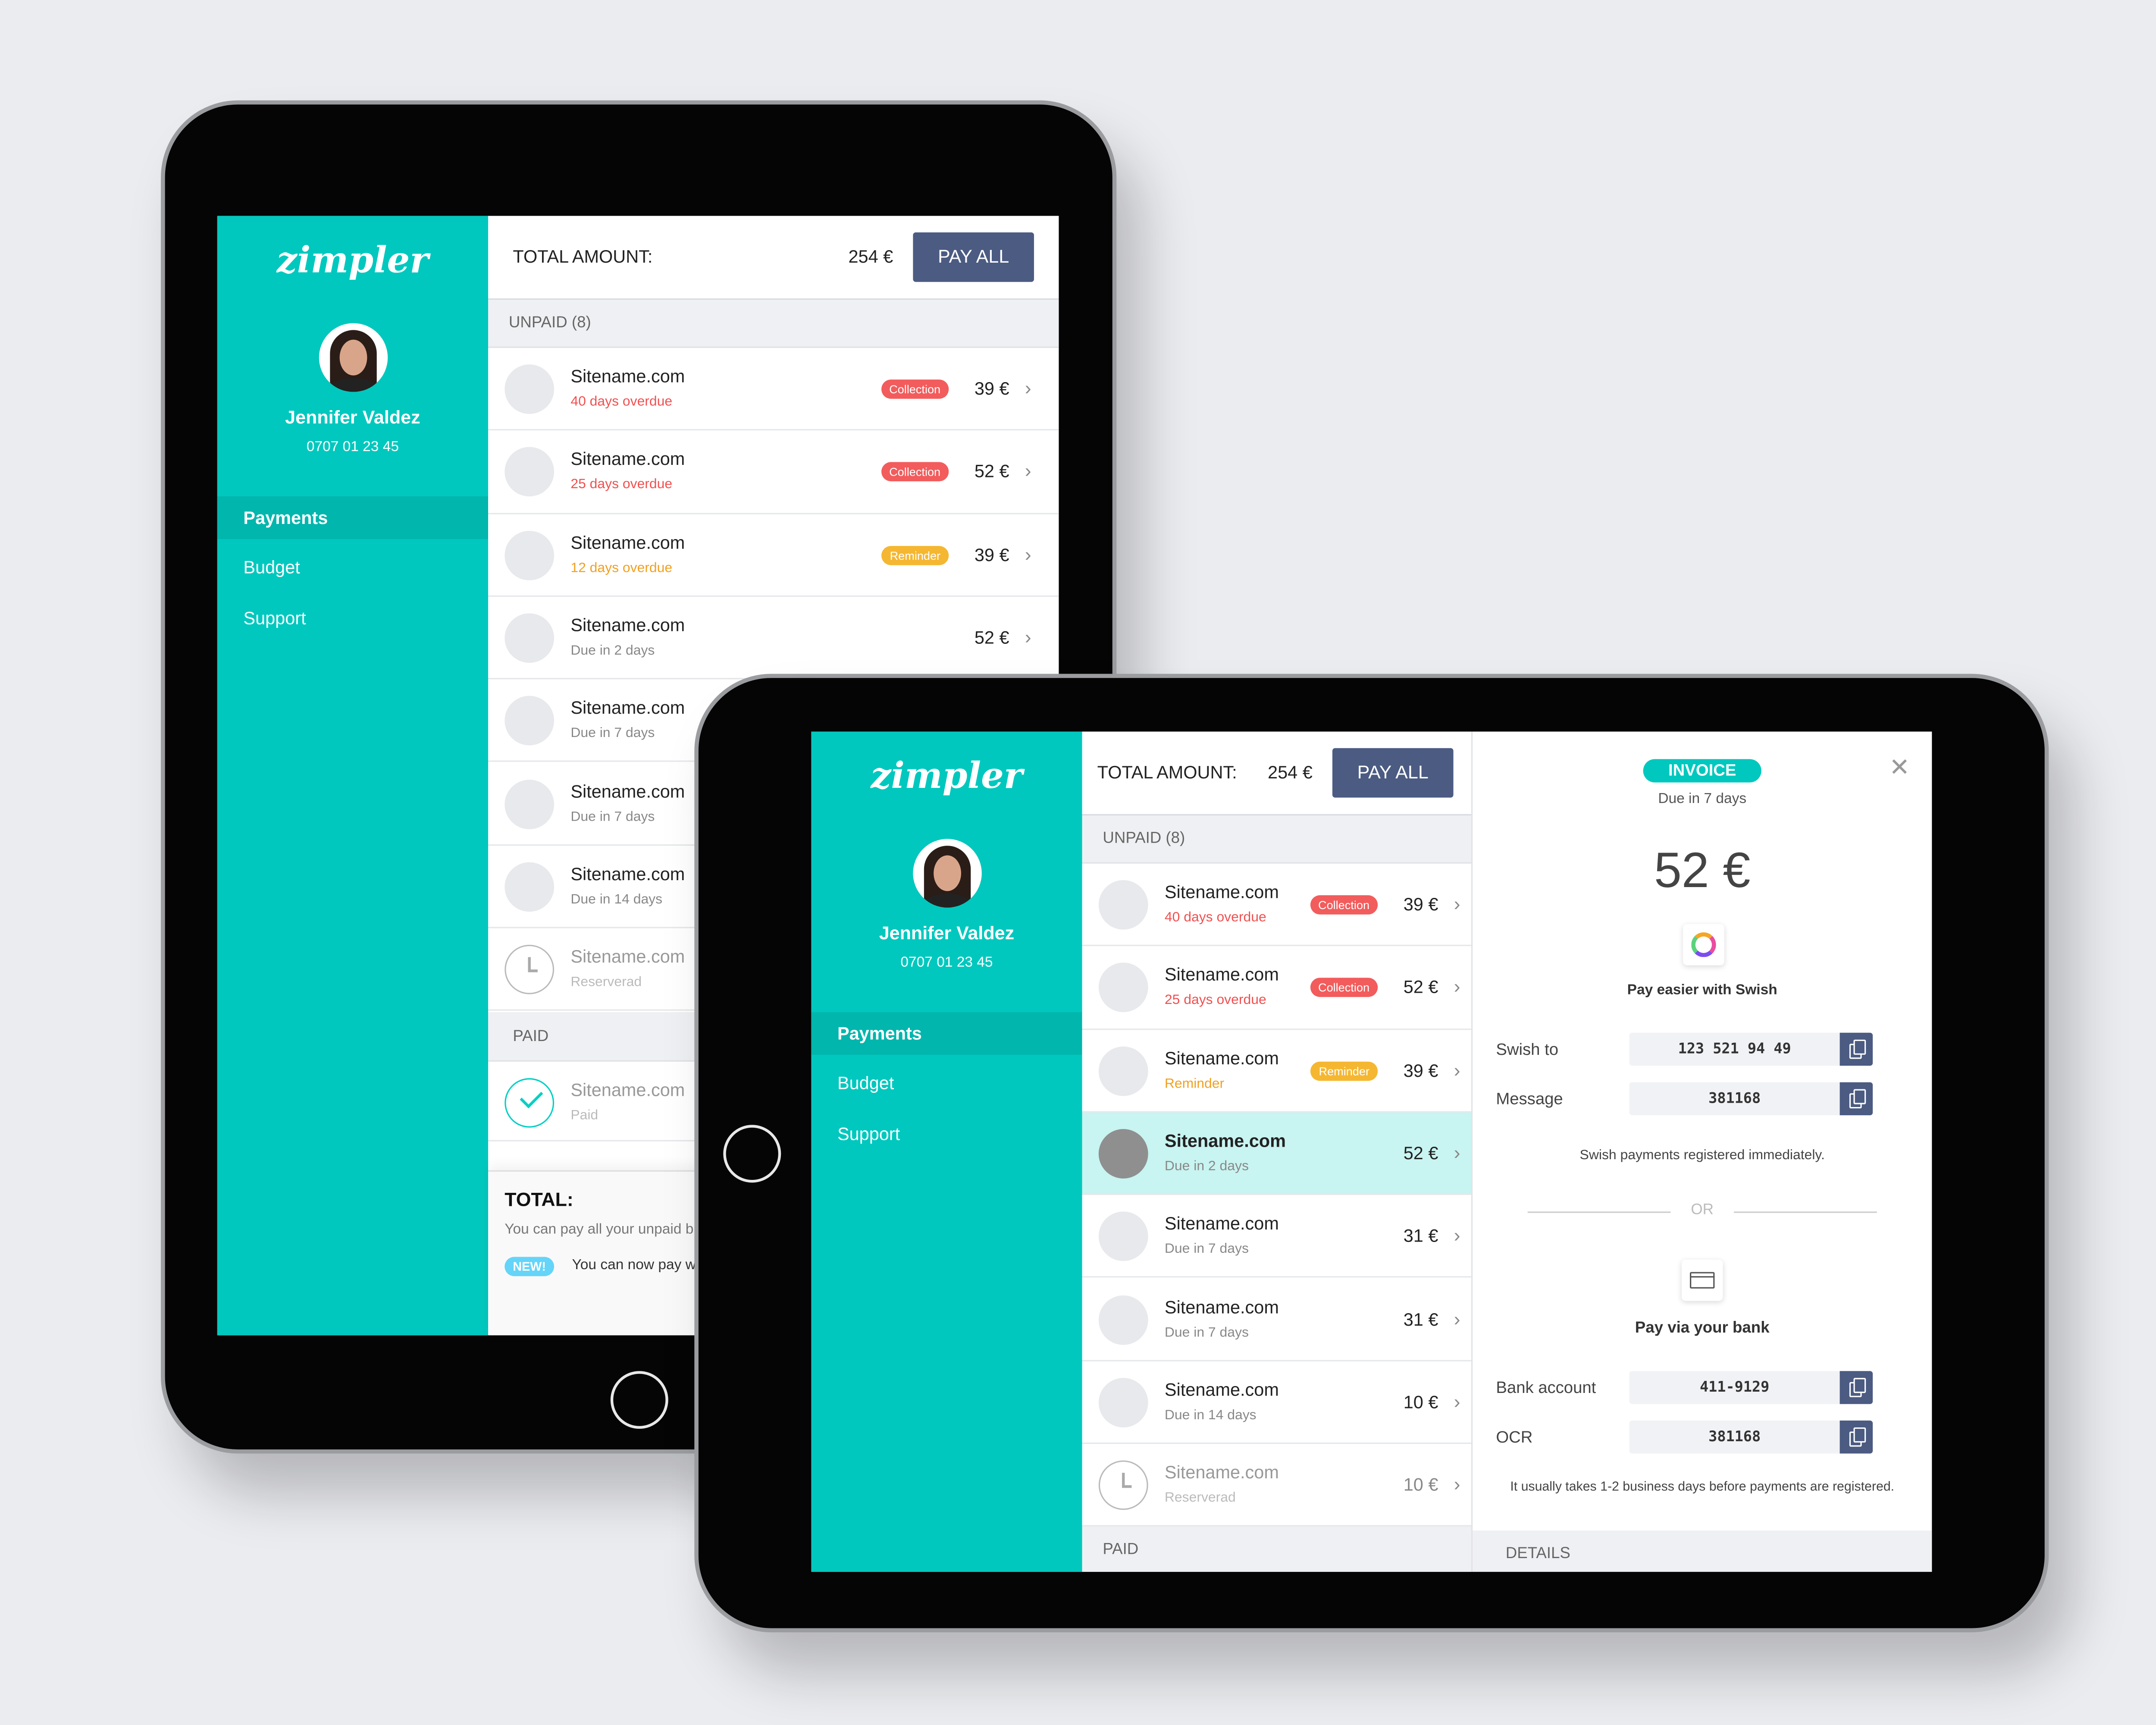  I want to click on bank-account-field: 411-9129, so click(1751, 1387).